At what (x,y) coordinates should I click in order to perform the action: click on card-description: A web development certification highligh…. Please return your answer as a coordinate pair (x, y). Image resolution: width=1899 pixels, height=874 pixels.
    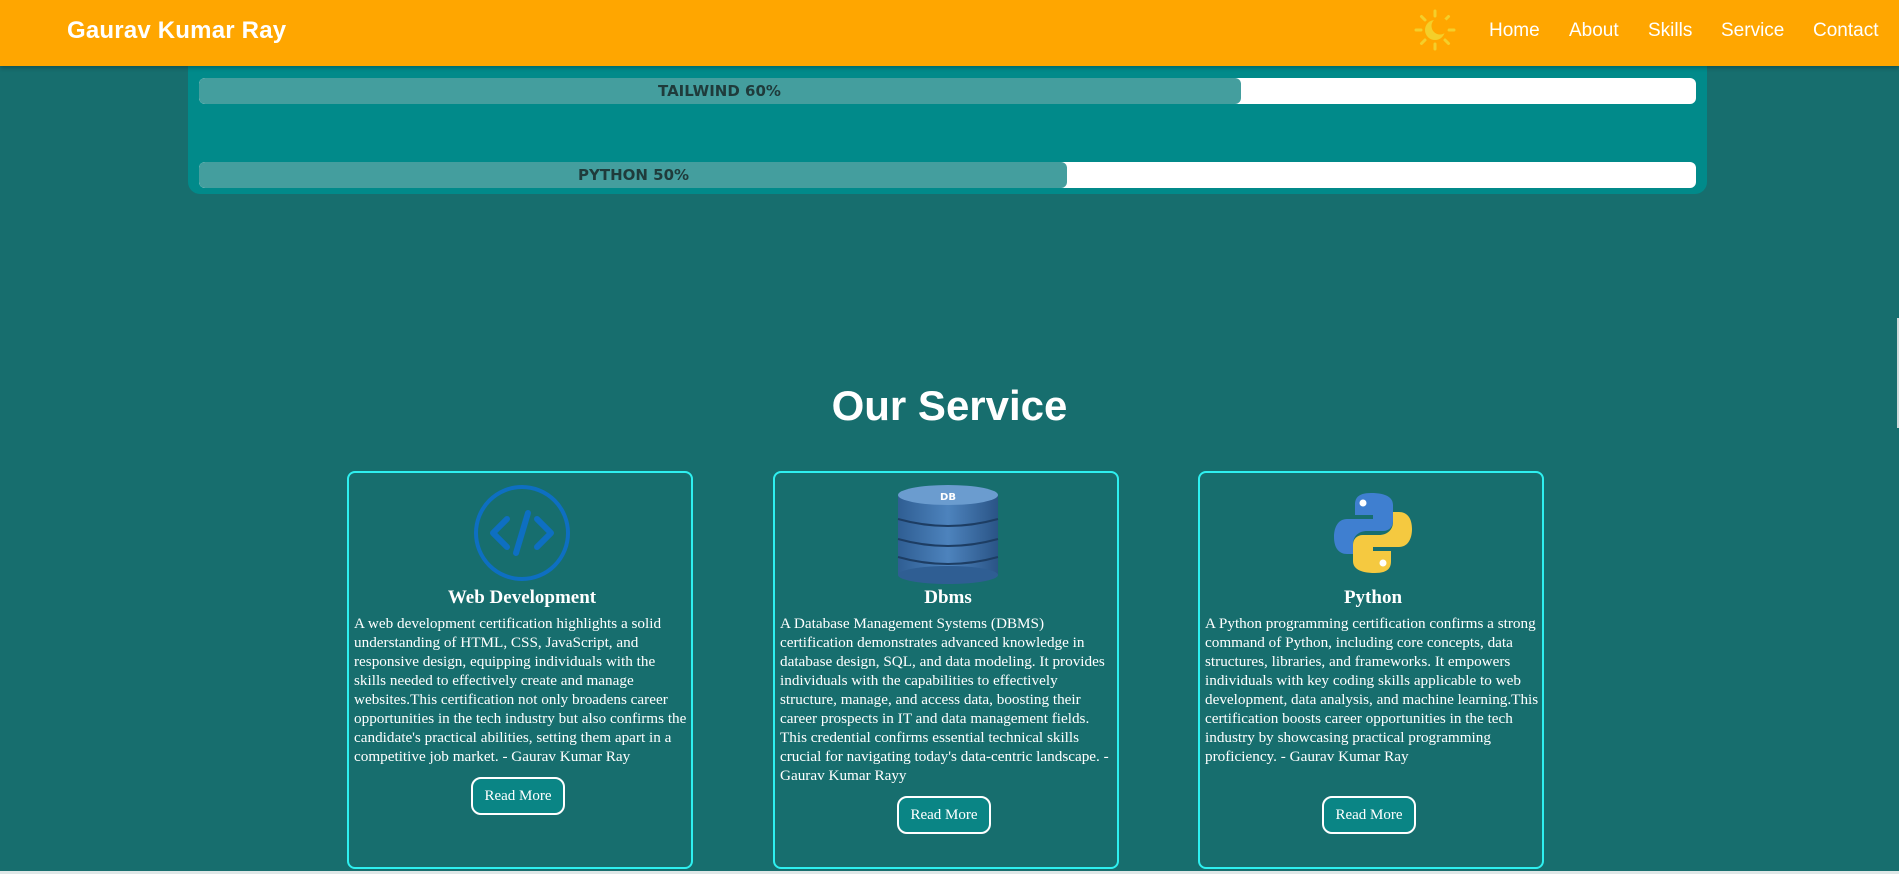
    Looking at the image, I should click on (520, 690).